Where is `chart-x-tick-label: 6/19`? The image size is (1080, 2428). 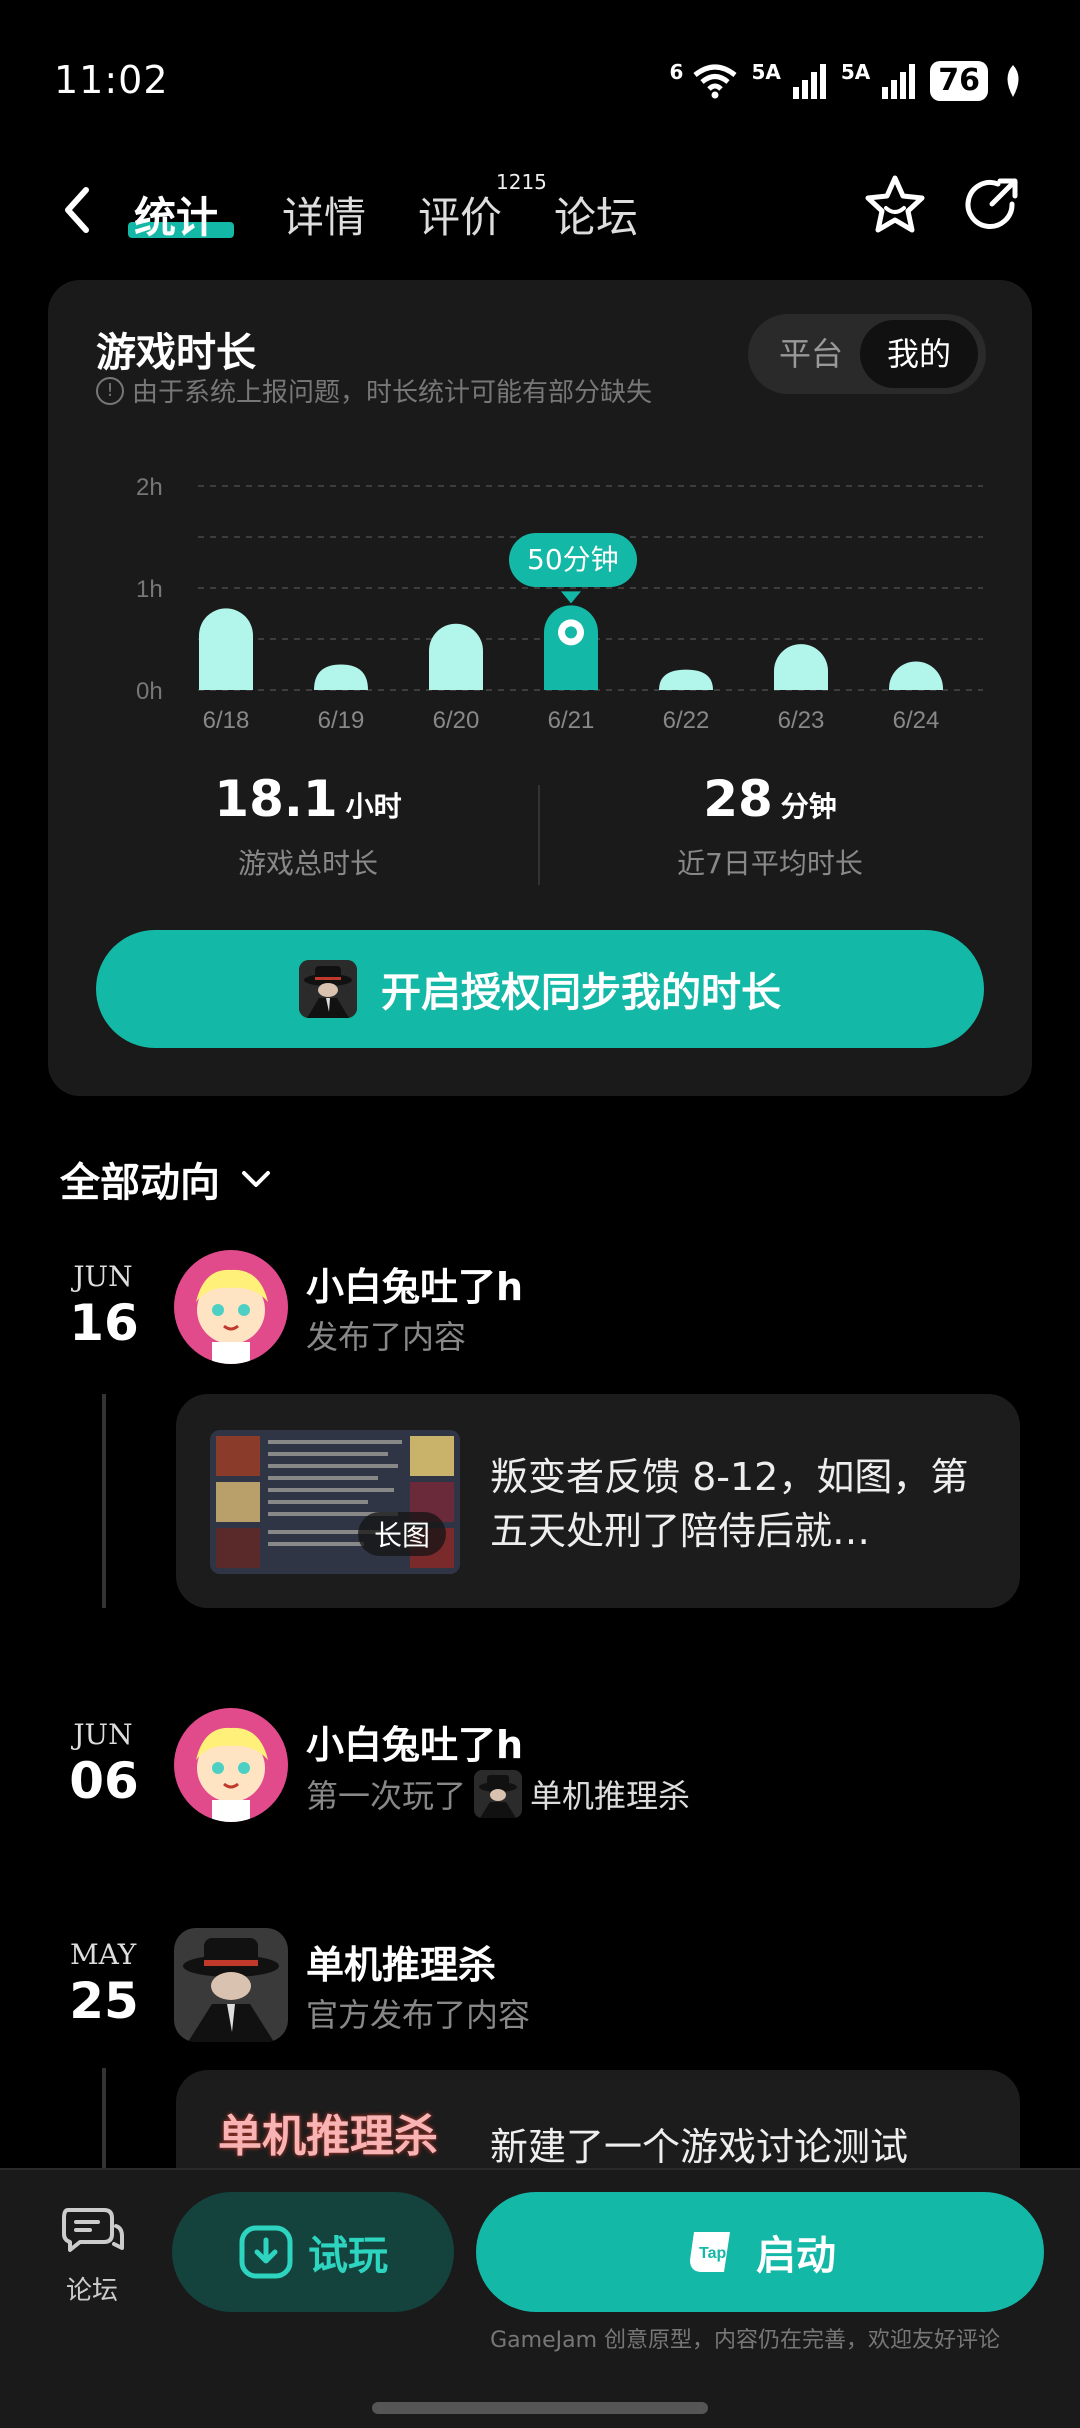 chart-x-tick-label: 6/19 is located at coordinates (341, 720).